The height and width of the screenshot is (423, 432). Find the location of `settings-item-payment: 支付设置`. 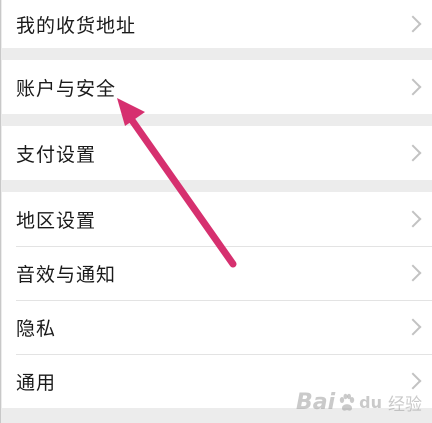

settings-item-payment: 支付设置 is located at coordinates (217, 153).